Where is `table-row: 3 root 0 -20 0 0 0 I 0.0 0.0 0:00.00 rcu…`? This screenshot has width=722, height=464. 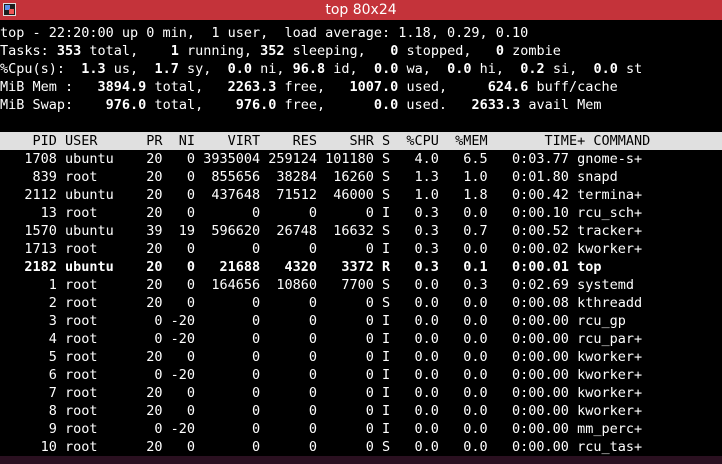
table-row: 3 root 0 -20 0 0 0 I 0.0 0.0 0:00.00 rcu… is located at coordinates (313, 321).